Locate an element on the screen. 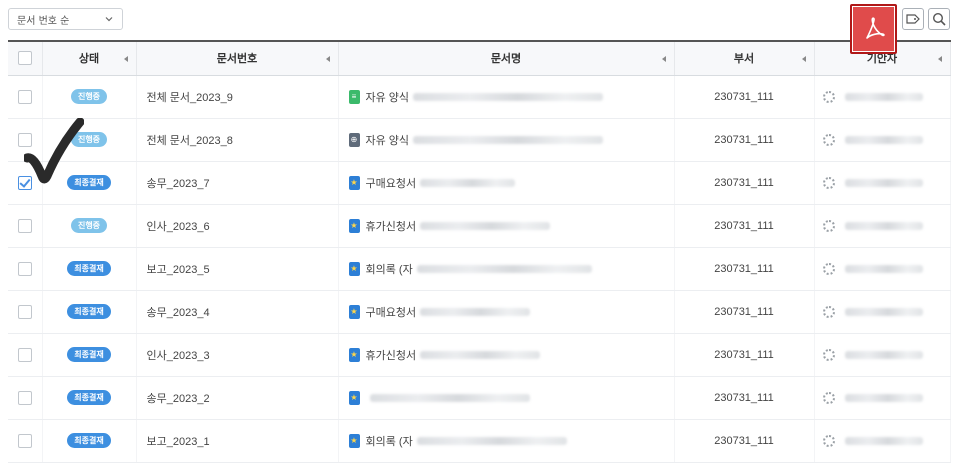 This screenshot has width=960, height=467. column-doc-no: 문서번호 is located at coordinates (237, 58).